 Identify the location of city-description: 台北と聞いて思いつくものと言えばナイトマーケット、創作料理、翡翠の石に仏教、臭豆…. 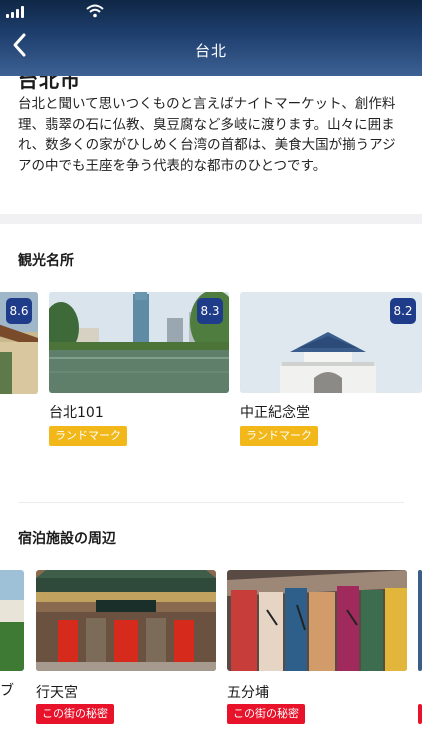
(207, 135).